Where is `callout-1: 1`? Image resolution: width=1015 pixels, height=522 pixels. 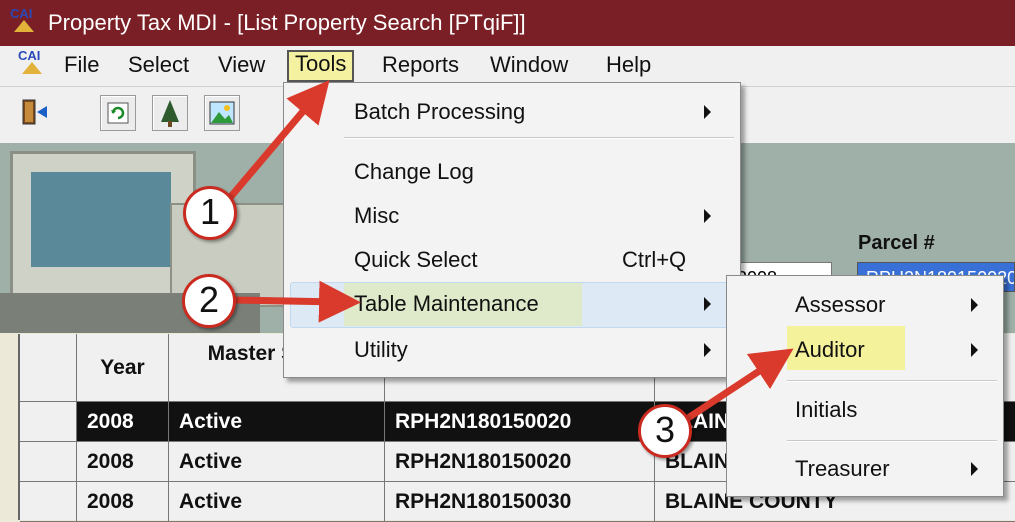
callout-1: 1 is located at coordinates (210, 213).